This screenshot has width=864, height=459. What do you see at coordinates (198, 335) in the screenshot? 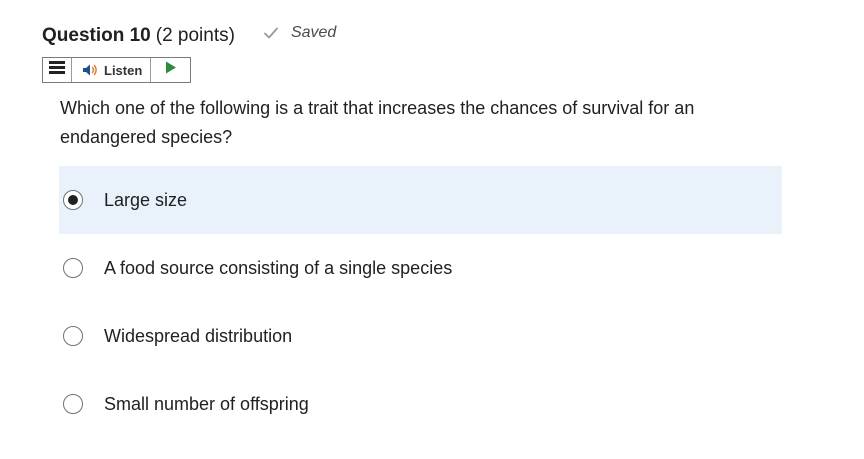
I see `answer-option-label: Widespread distribution` at bounding box center [198, 335].